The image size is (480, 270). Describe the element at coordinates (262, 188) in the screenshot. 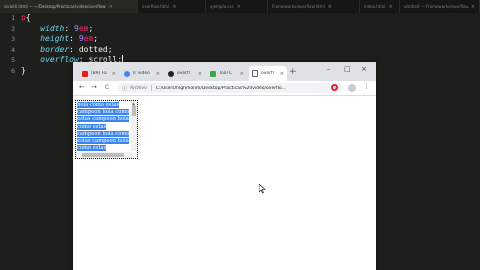

I see `mouse-cursor-icon` at that location.